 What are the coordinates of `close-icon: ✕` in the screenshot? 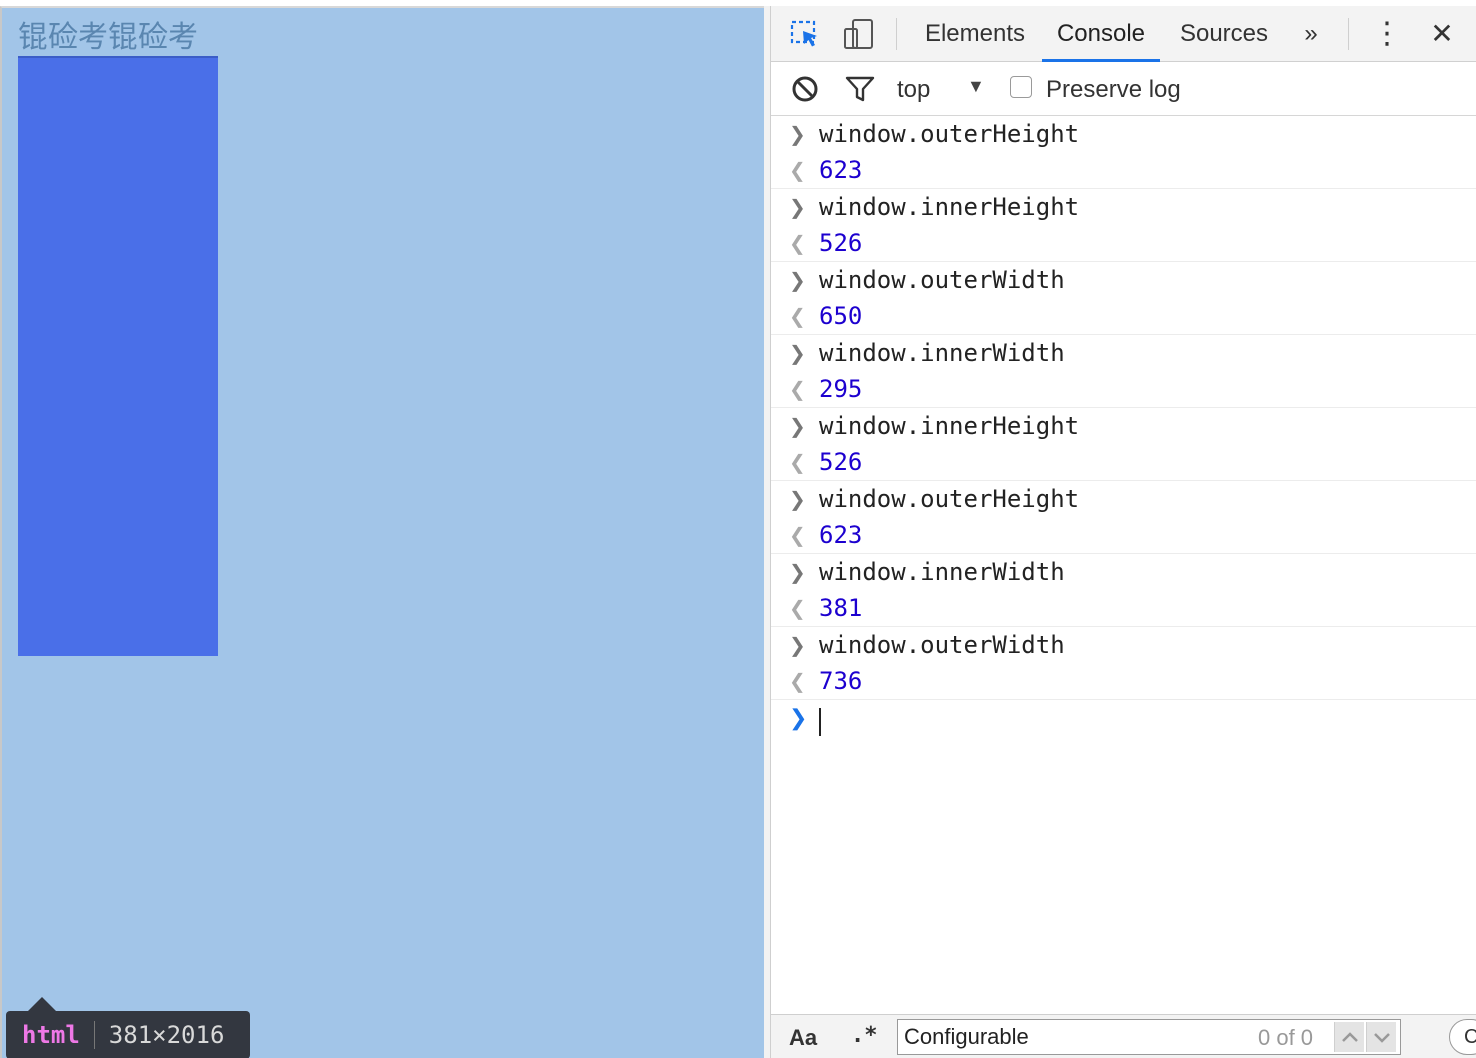 It's located at (1442, 34).